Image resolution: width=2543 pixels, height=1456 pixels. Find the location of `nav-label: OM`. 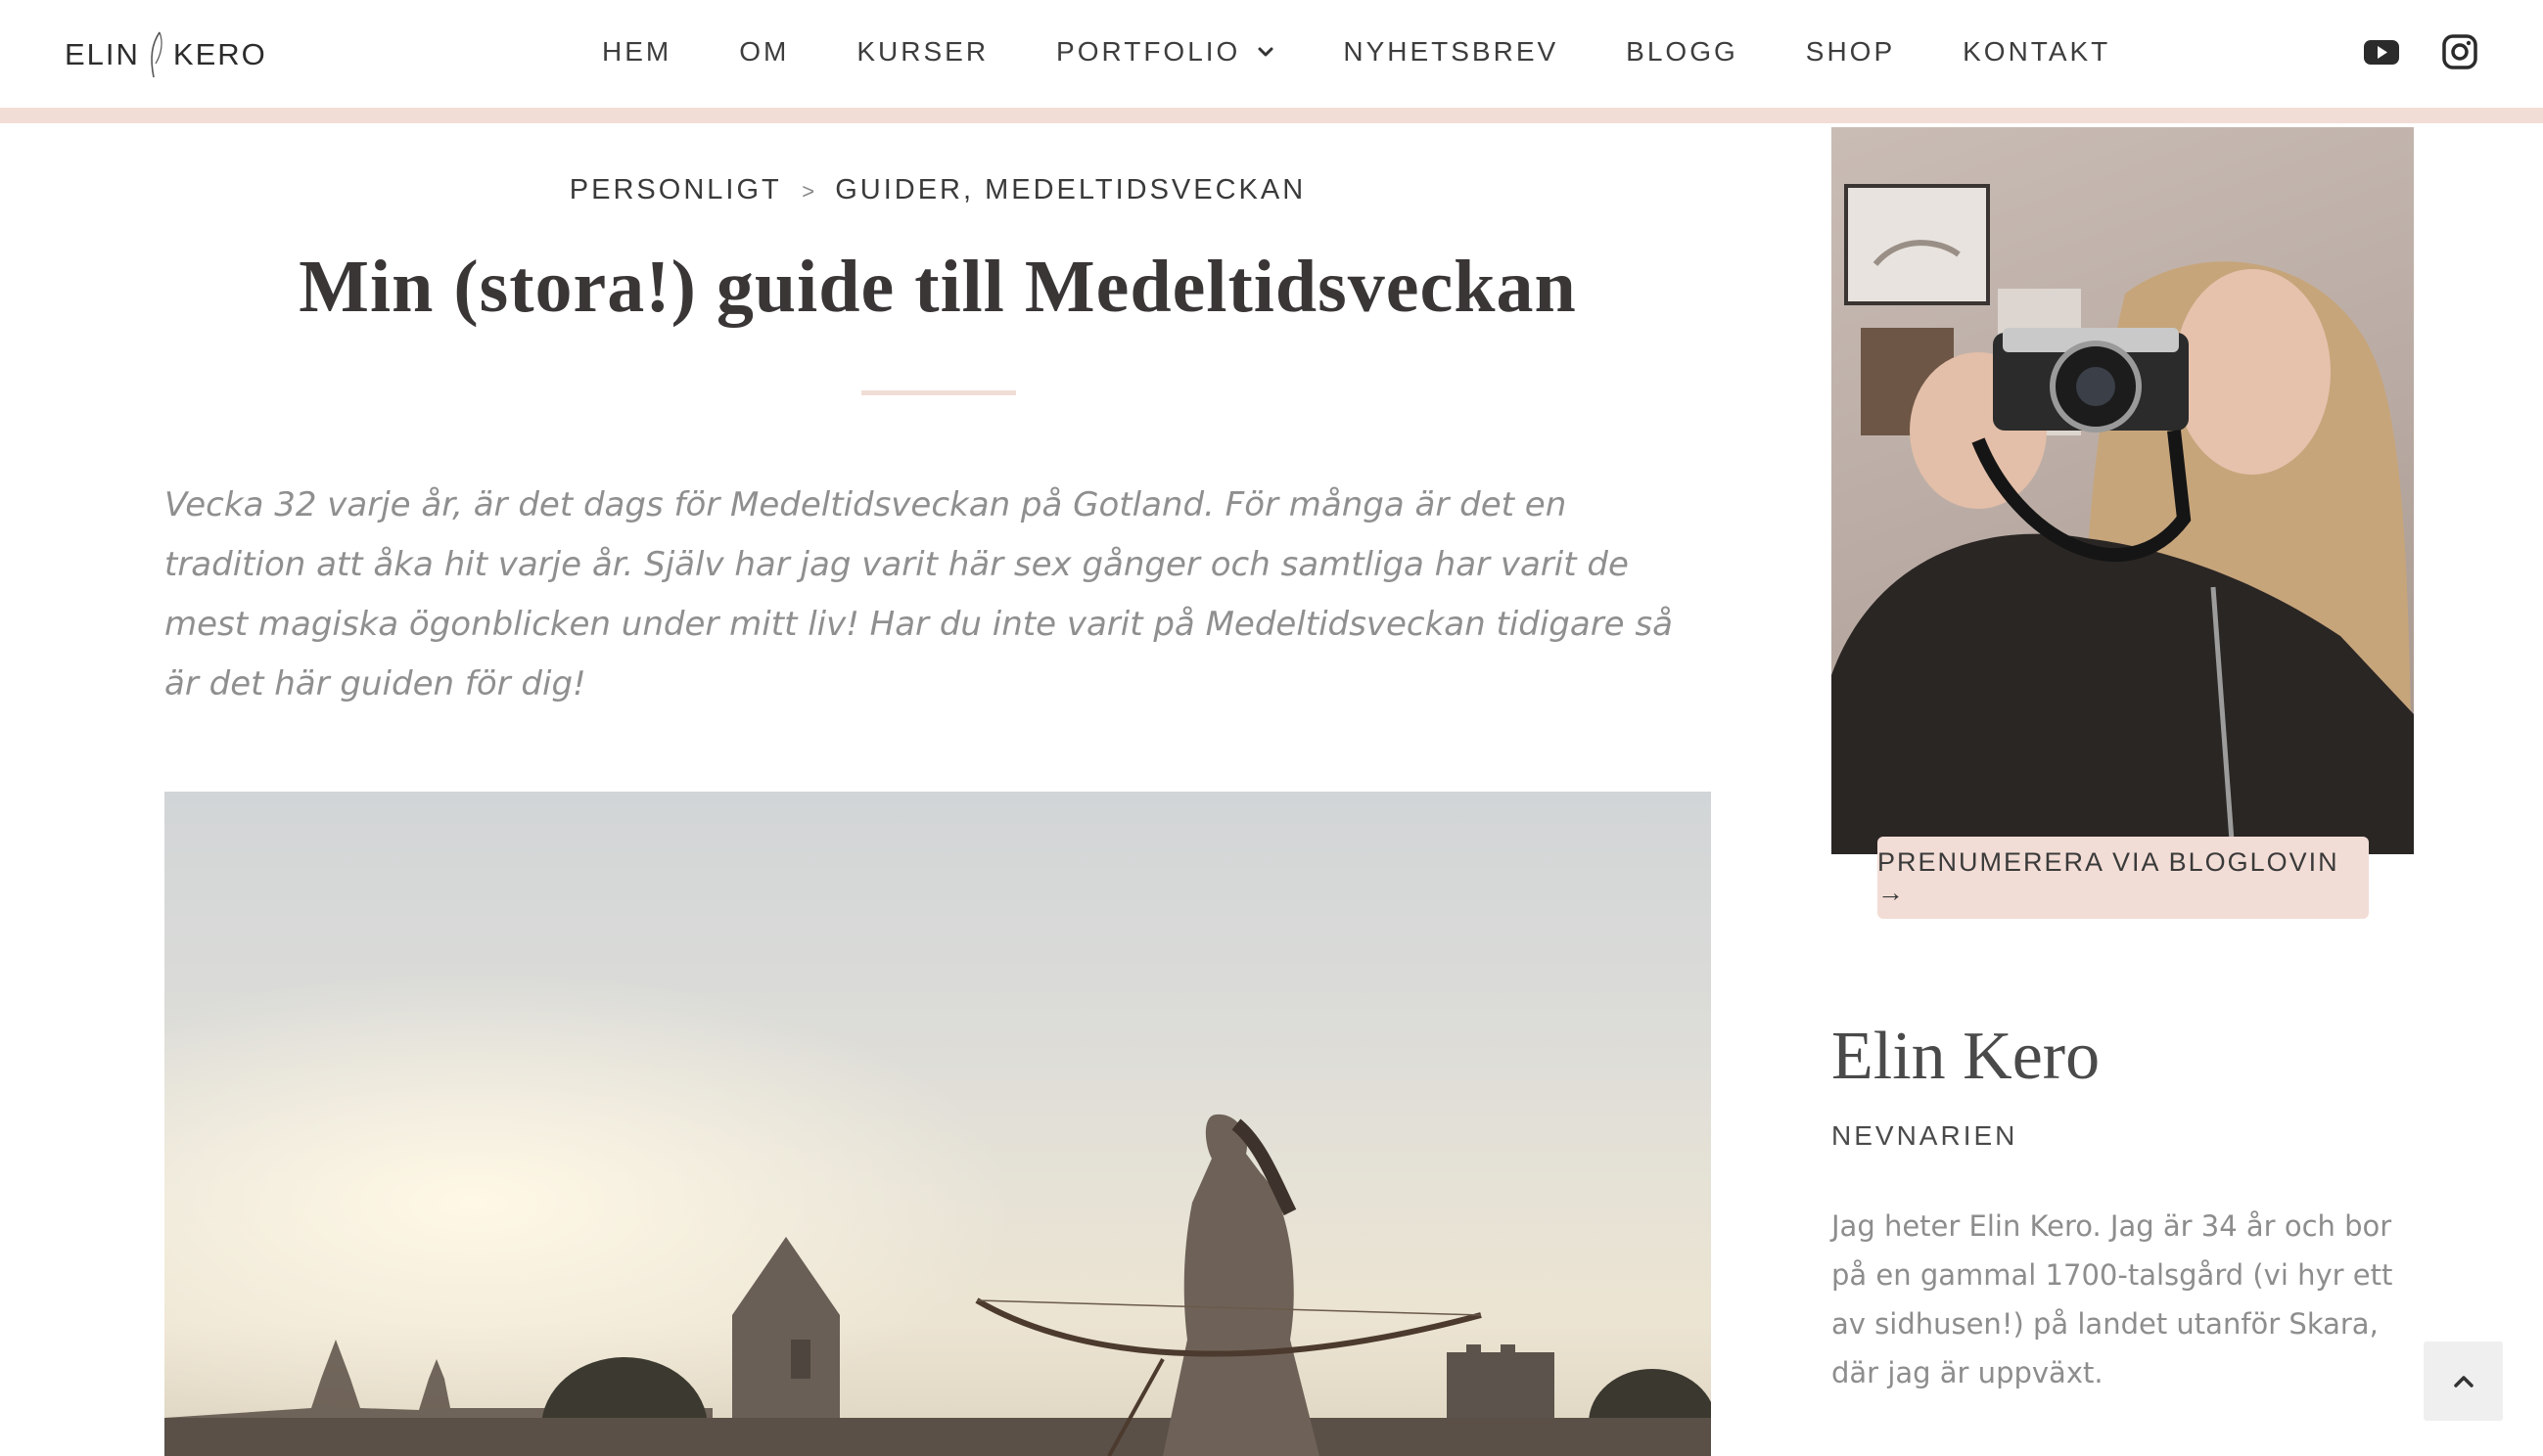

nav-label: OM is located at coordinates (764, 51).